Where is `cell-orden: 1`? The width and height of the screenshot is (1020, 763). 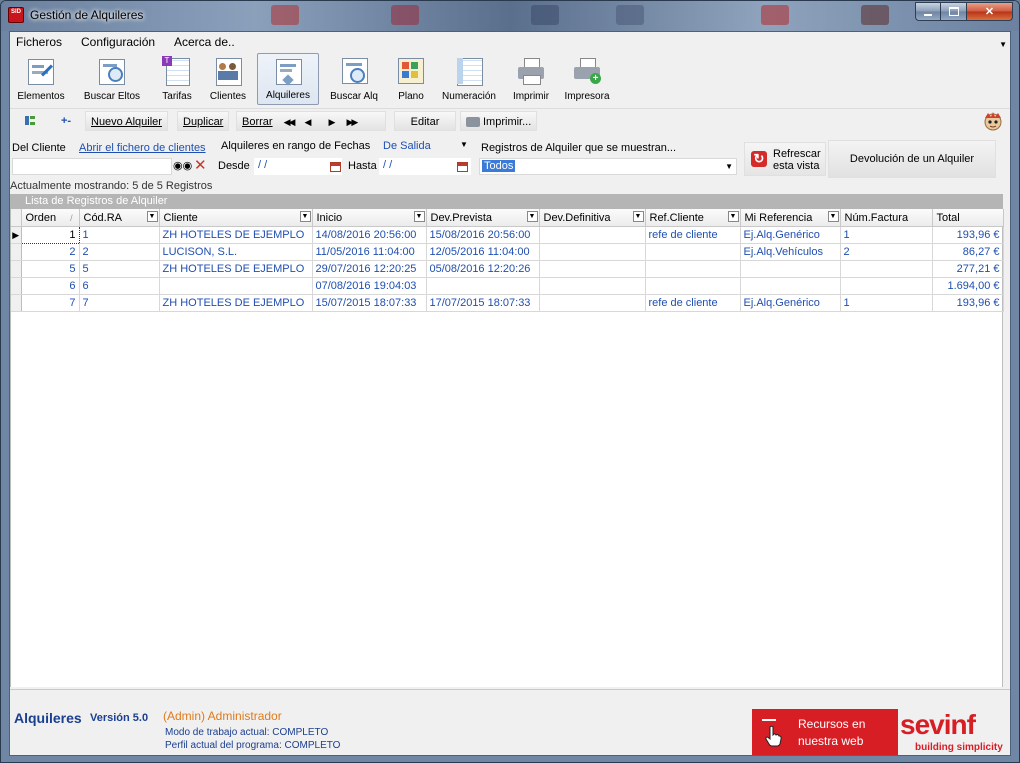 cell-orden: 1 is located at coordinates (50, 235).